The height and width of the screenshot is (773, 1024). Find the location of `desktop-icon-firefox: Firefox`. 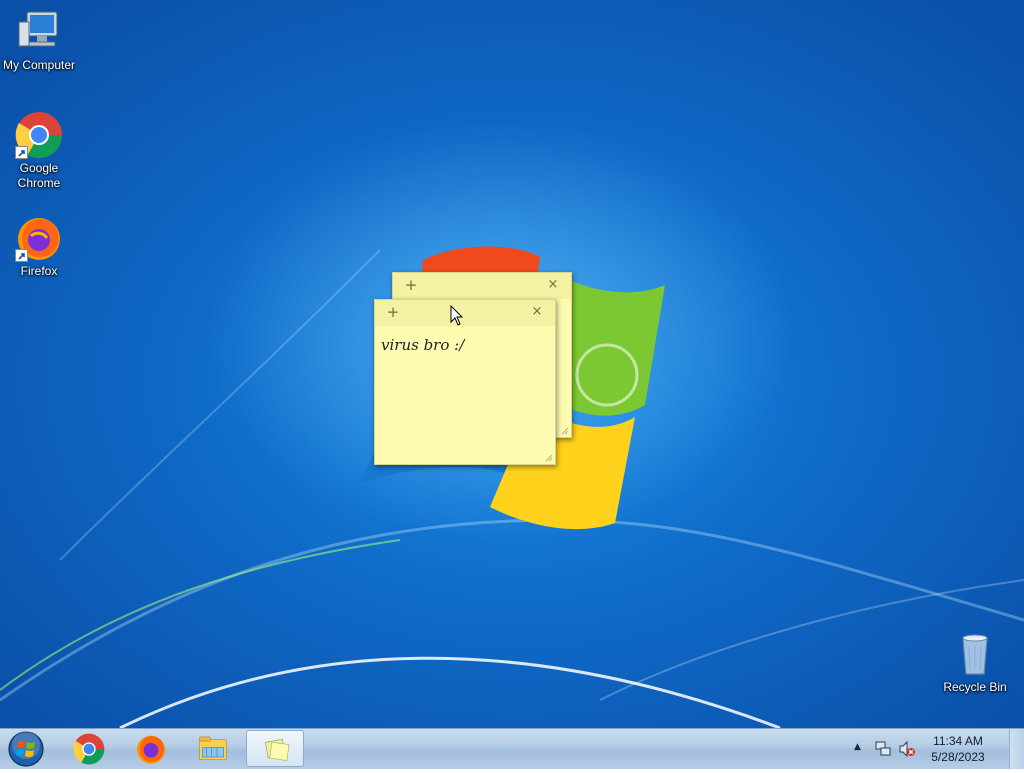

desktop-icon-firefox: Firefox is located at coordinates (39, 246).